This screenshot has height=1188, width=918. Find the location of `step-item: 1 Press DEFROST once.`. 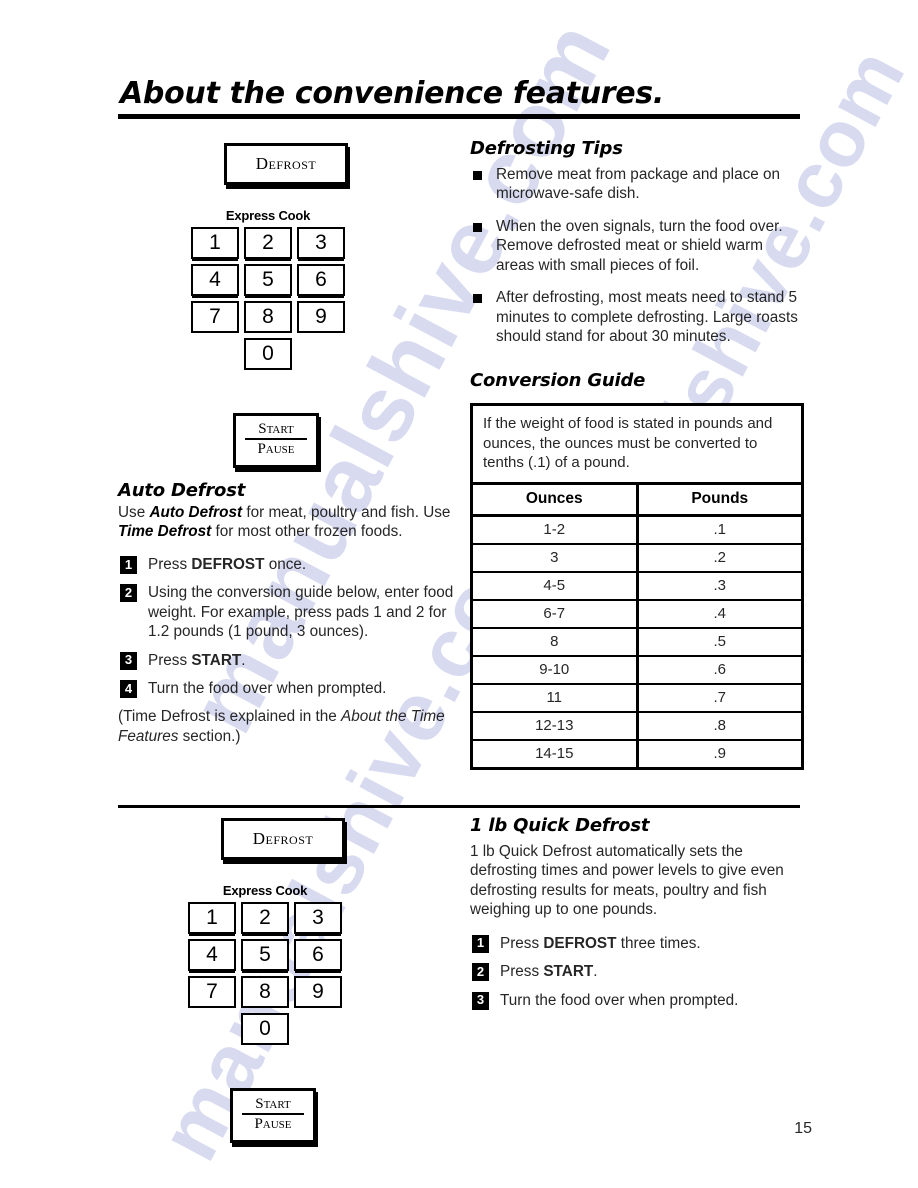

step-item: 1 Press DEFROST once. is located at coordinates (286, 564).